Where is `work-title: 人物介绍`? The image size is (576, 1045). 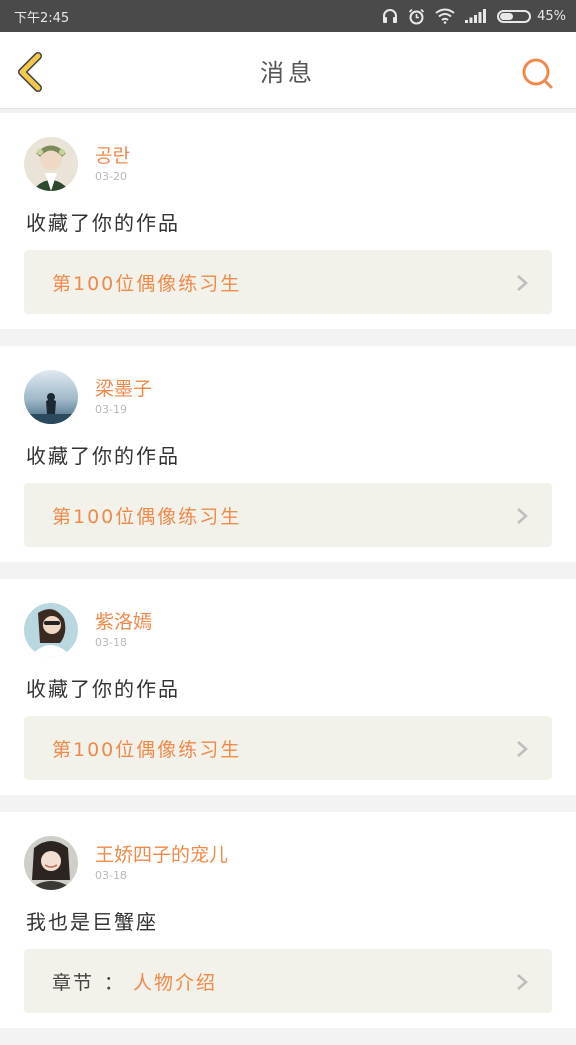 work-title: 人物介绍 is located at coordinates (175, 982).